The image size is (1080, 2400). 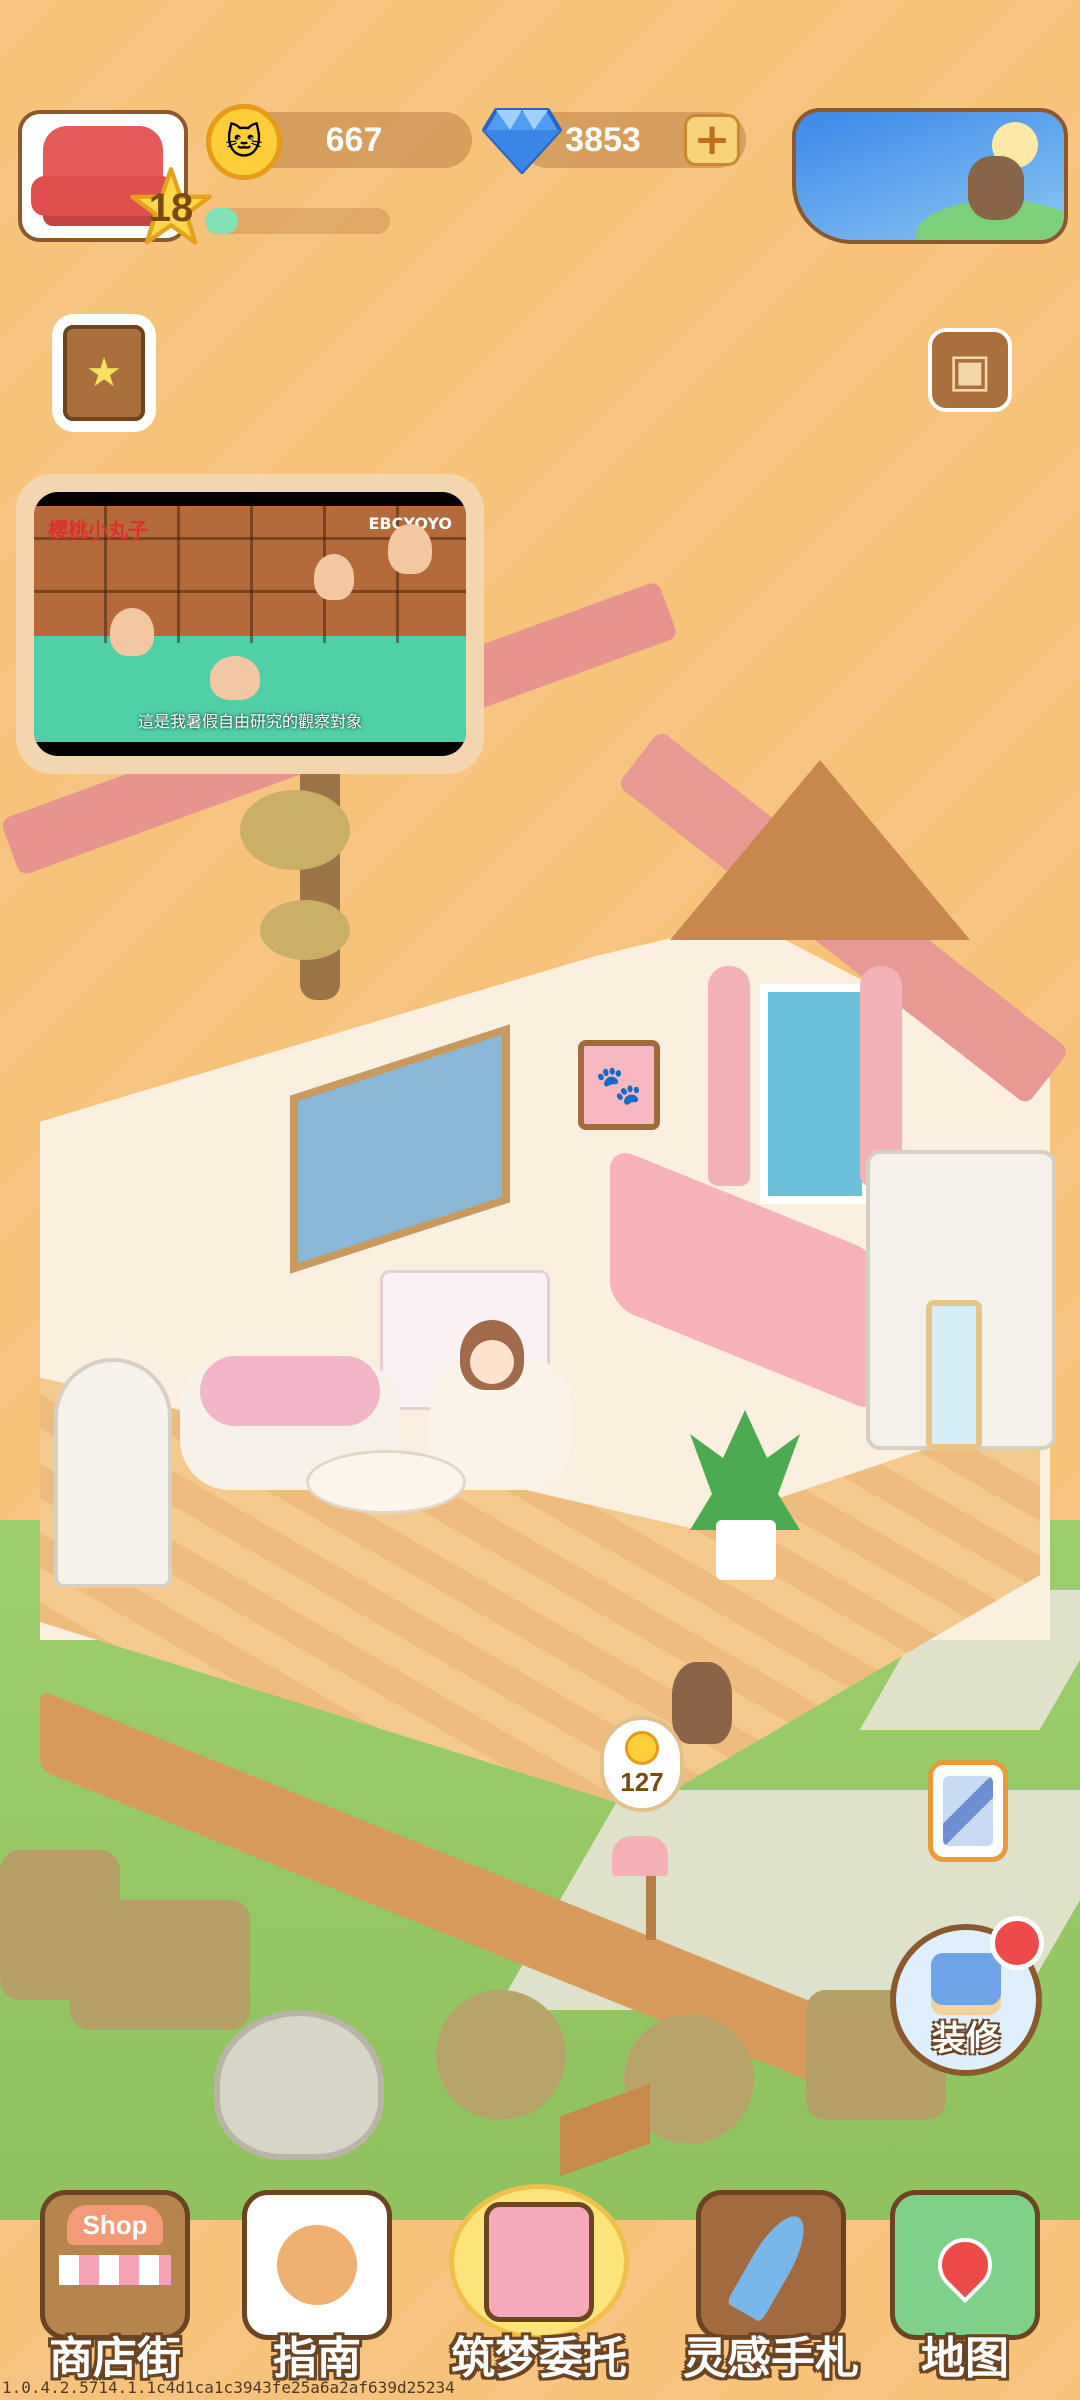 I want to click on level-number: 18, so click(x=171, y=207).